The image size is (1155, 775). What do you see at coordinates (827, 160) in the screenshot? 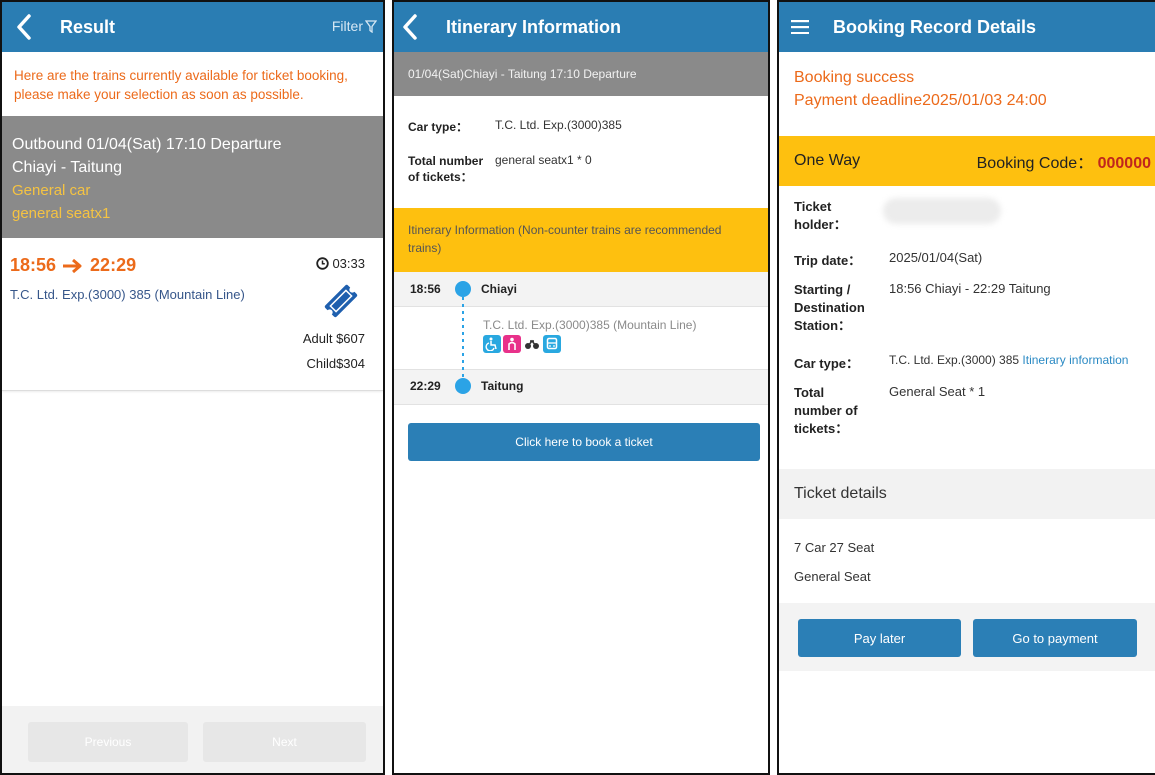
I see `trip-type: One Way` at bounding box center [827, 160].